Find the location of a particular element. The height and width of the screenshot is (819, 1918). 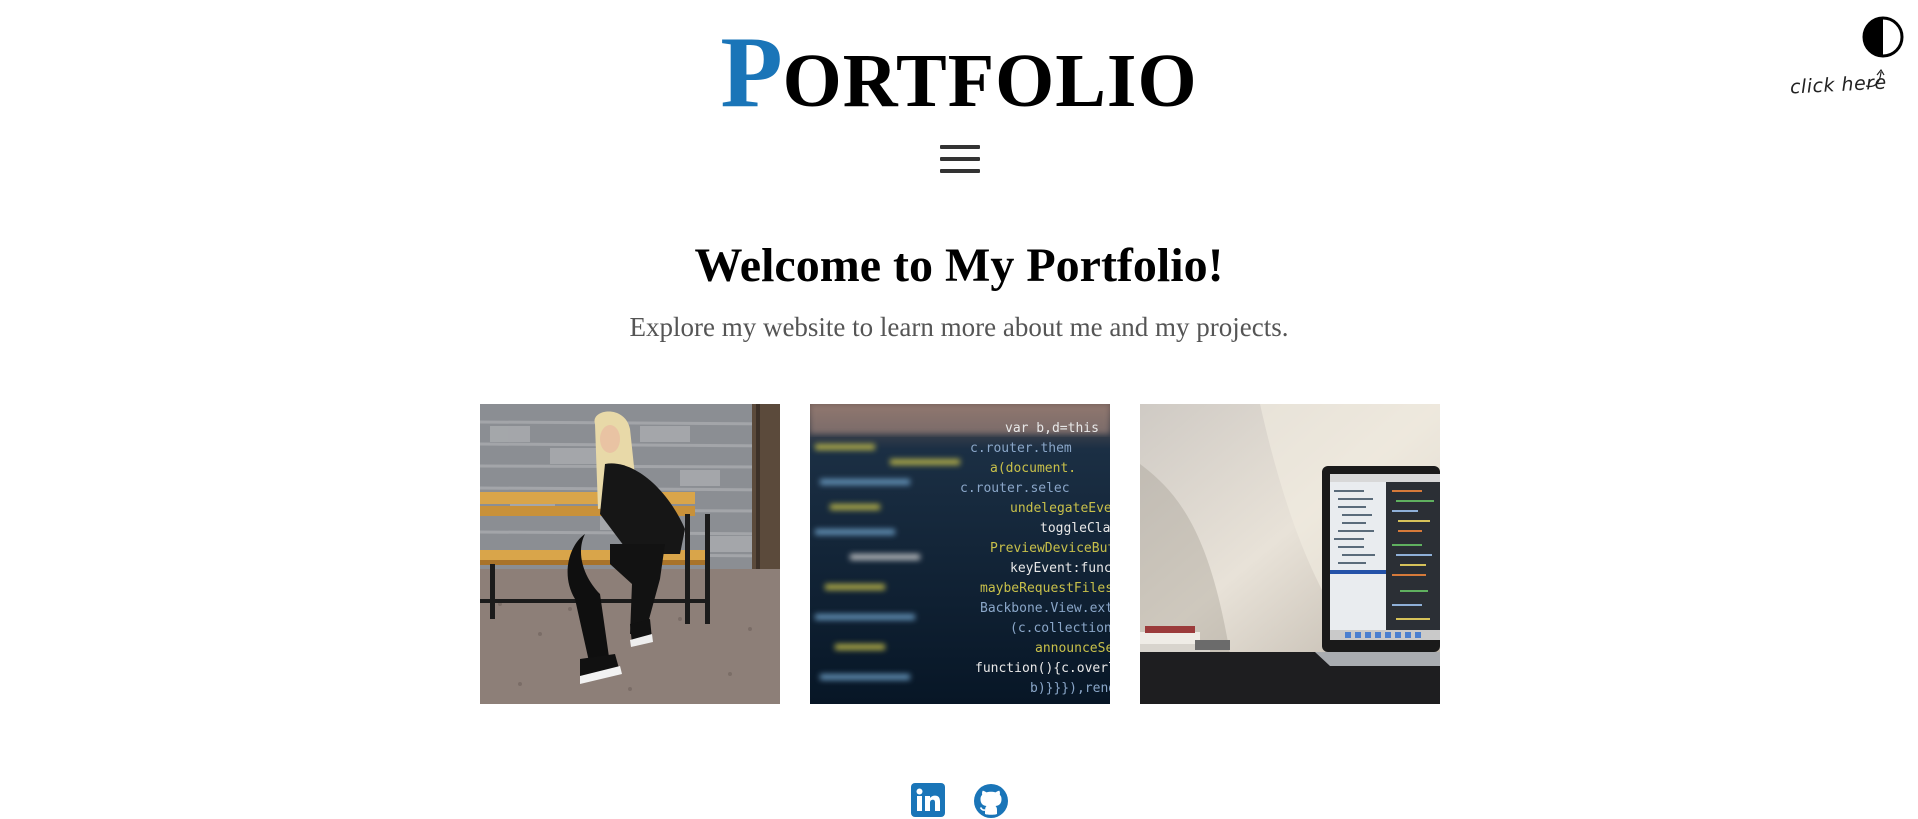

menu-bar-middle is located at coordinates (960, 159).